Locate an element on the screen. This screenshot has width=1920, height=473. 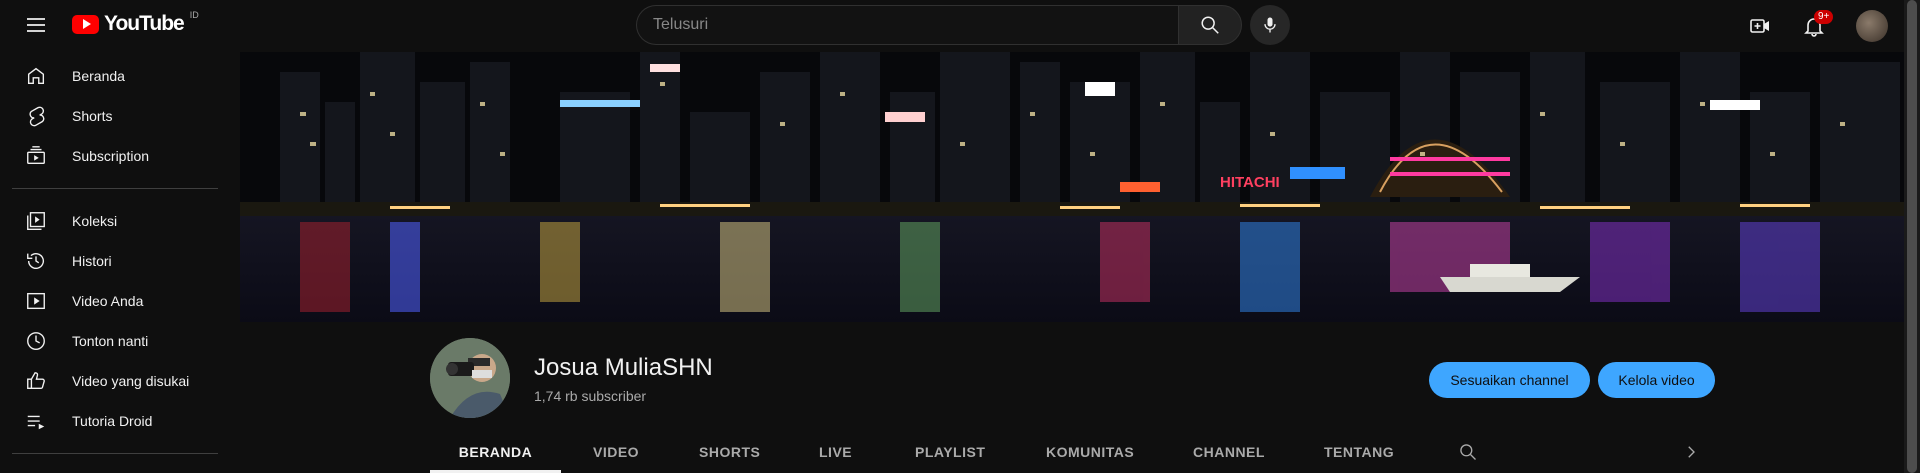
top-bar: YouTube ID 9+ is located at coordinates (952, 26).